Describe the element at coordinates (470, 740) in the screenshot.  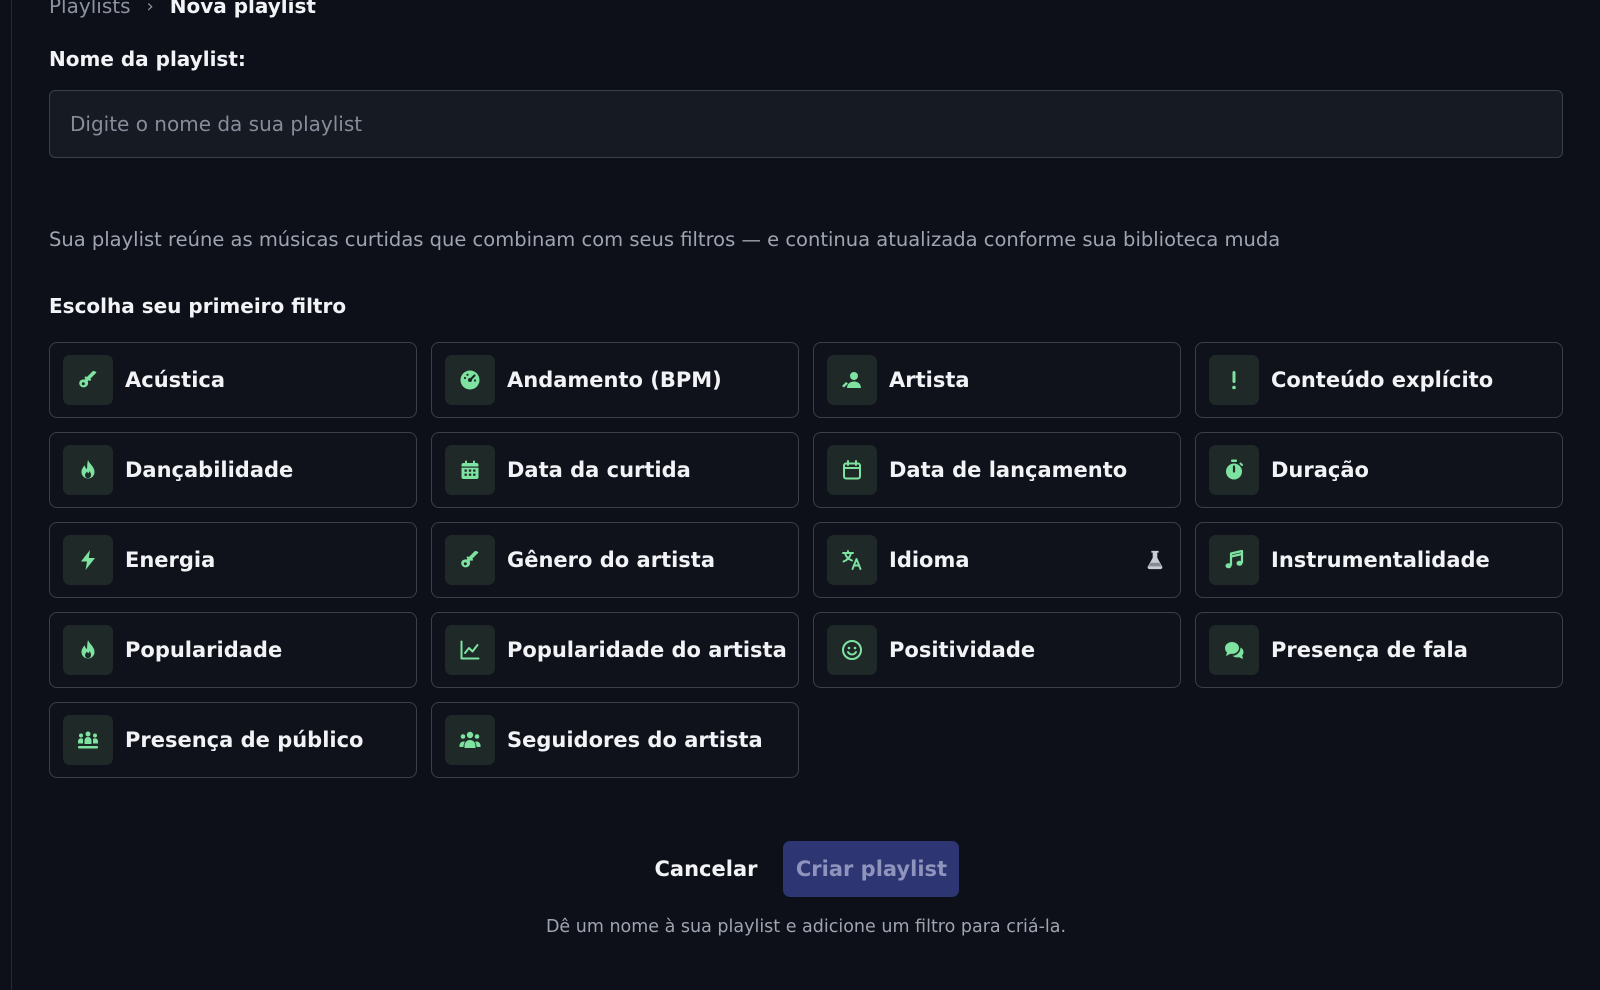
I see `users-icon` at that location.